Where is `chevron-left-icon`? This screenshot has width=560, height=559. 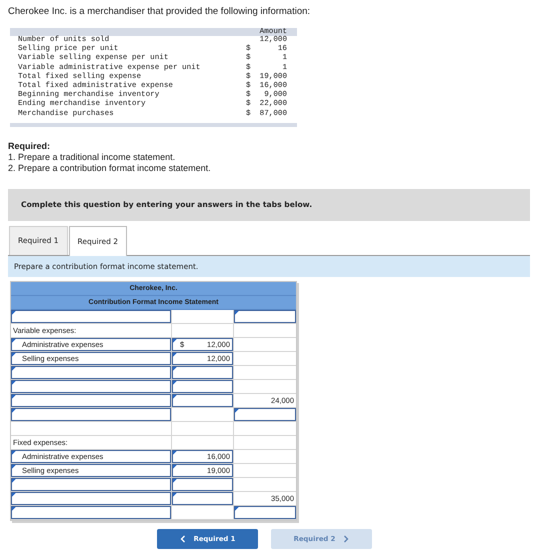 chevron-left-icon is located at coordinates (183, 538).